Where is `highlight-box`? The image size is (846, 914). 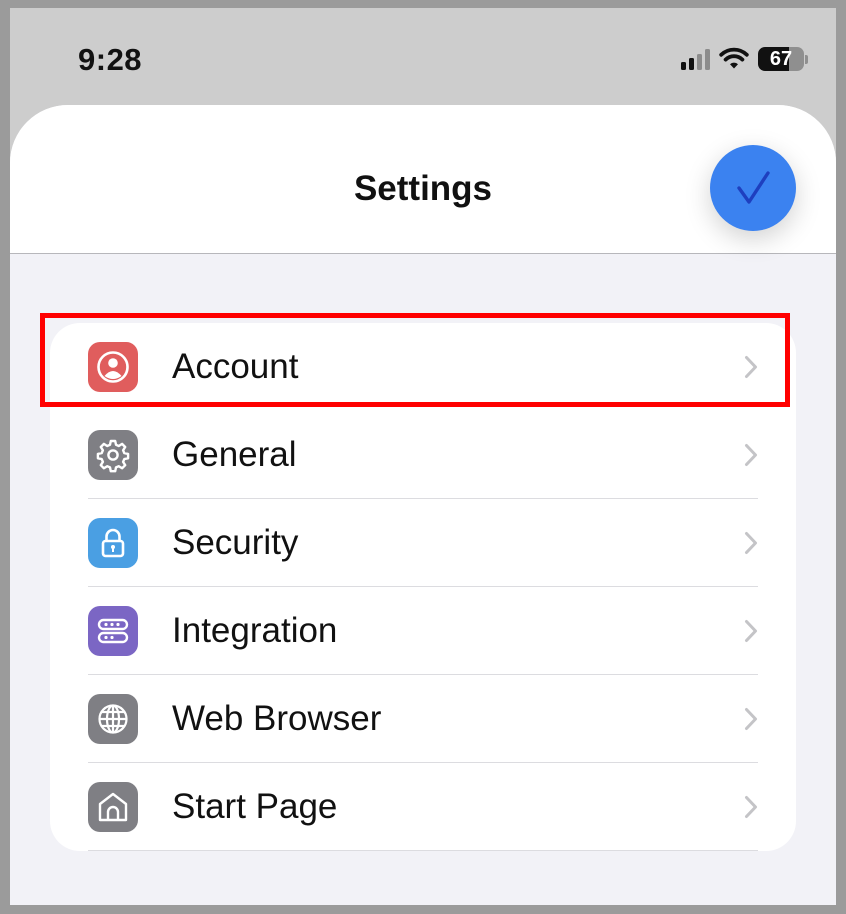
highlight-box is located at coordinates (415, 360).